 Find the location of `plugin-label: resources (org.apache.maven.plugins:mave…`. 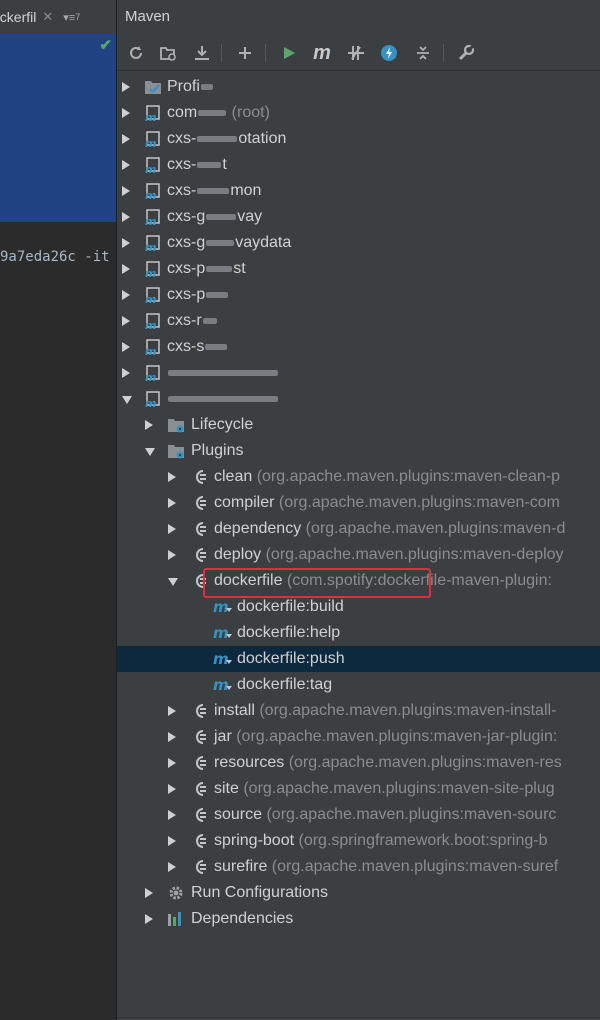

plugin-label: resources (org.apache.maven.plugins:mave… is located at coordinates (388, 763).